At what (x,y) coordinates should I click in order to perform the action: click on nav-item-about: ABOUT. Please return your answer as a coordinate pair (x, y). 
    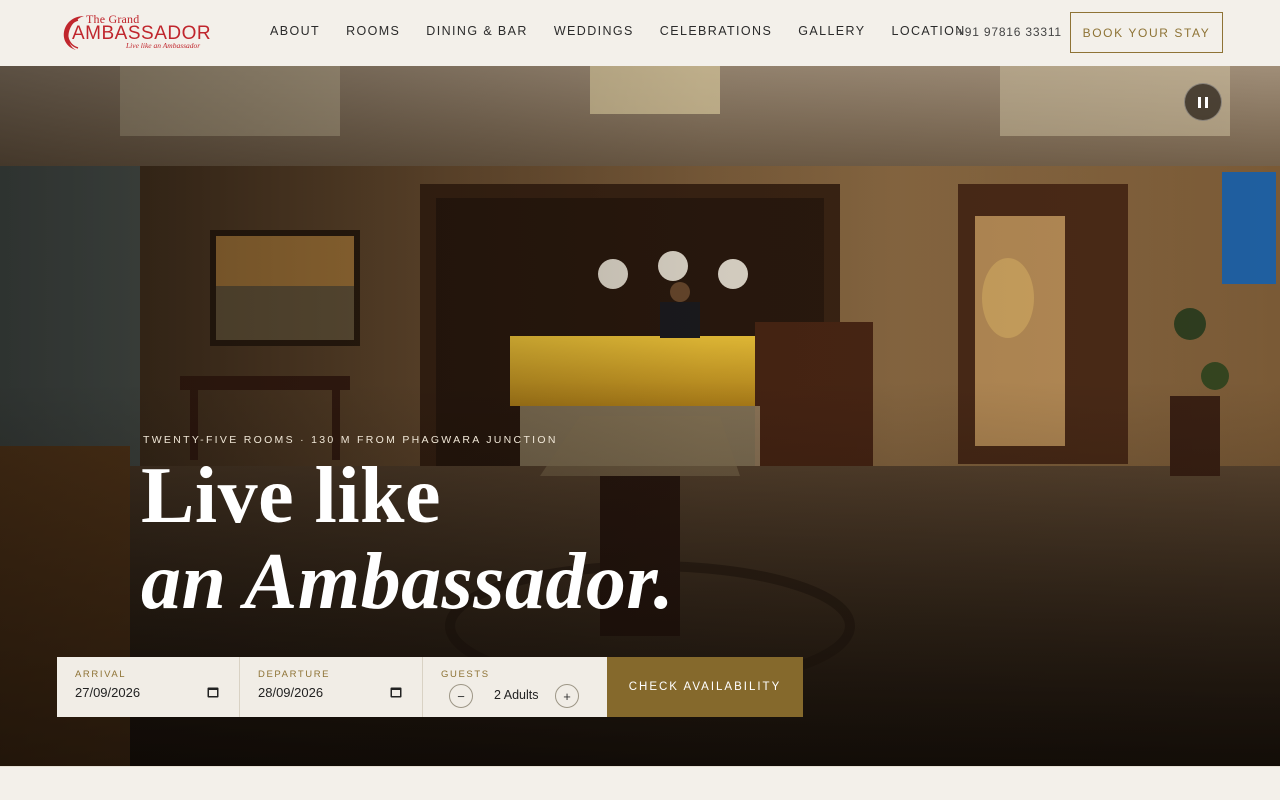
    Looking at the image, I should click on (295, 31).